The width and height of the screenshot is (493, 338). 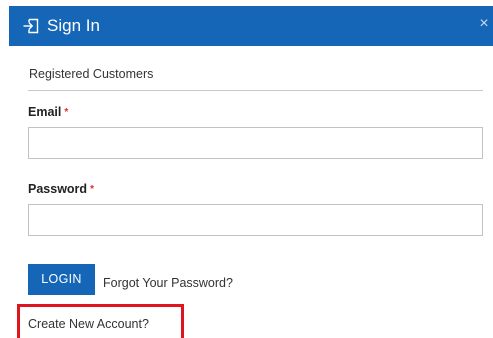 What do you see at coordinates (484, 24) in the screenshot?
I see `close-icon: ×` at bounding box center [484, 24].